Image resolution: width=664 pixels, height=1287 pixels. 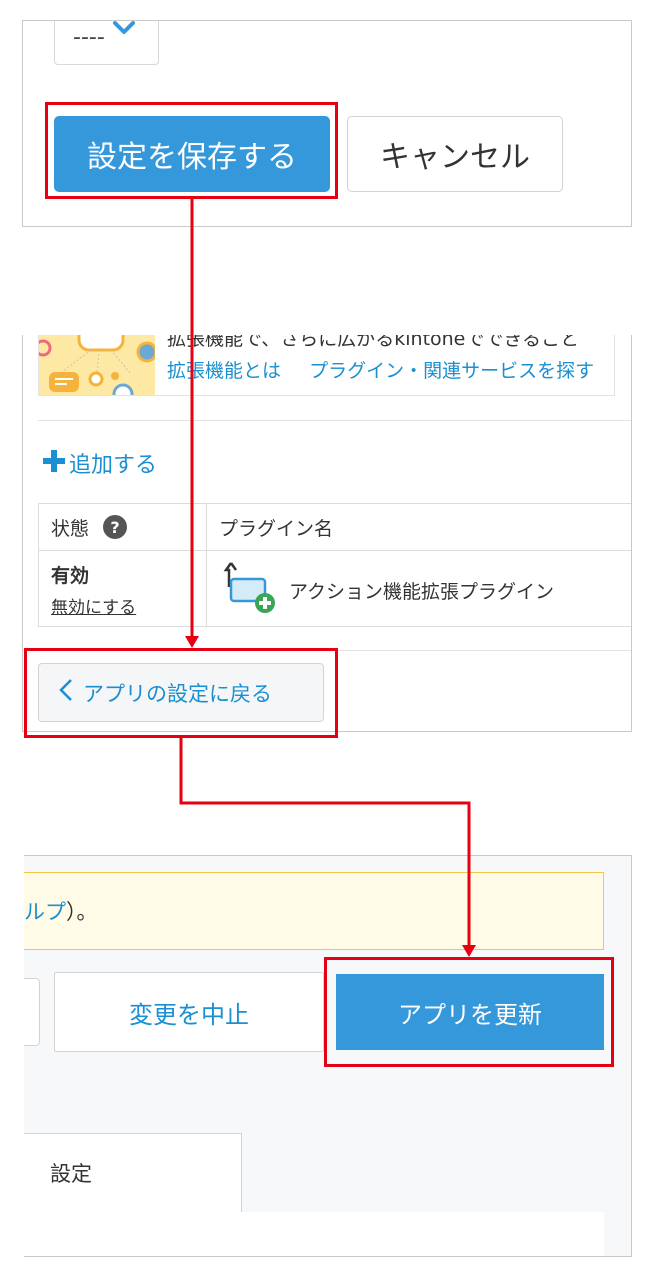 I want to click on save-button-highlight, so click(x=191, y=150).